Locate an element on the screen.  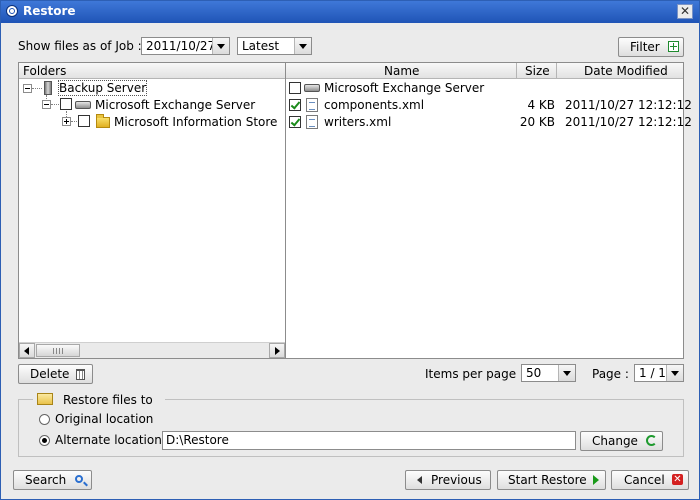
column-header-name: Name is located at coordinates (401, 71).